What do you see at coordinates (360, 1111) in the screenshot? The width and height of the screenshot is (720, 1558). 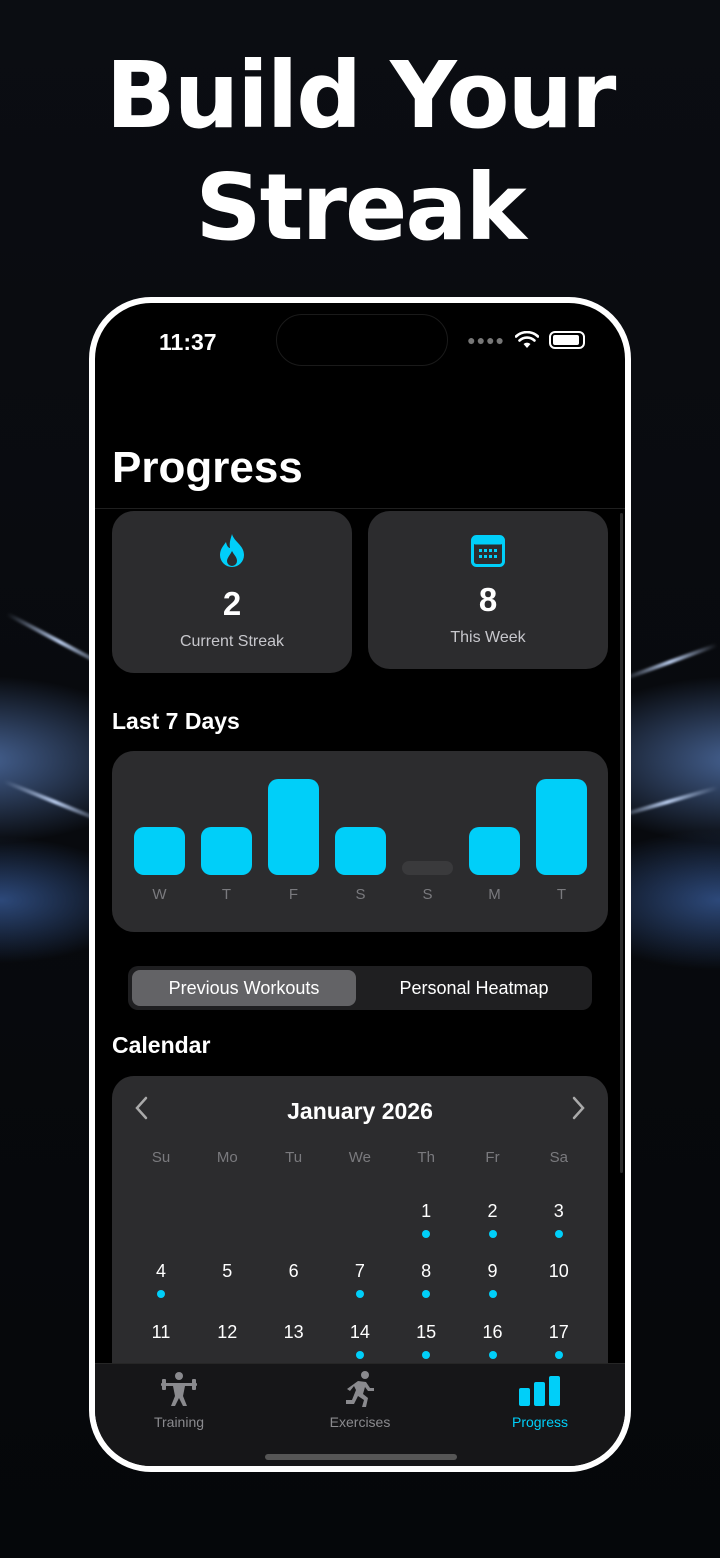 I see `calendar-month-label: January 2026` at bounding box center [360, 1111].